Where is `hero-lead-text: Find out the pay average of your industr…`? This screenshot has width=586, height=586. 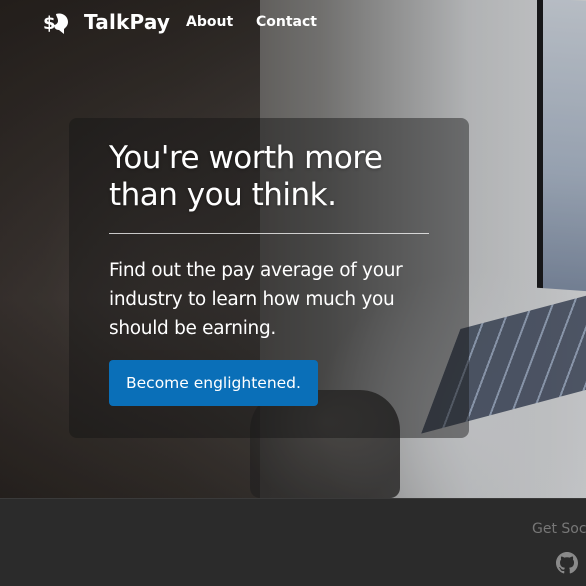
hero-lead-text: Find out the pay average of your industr… is located at coordinates (256, 299).